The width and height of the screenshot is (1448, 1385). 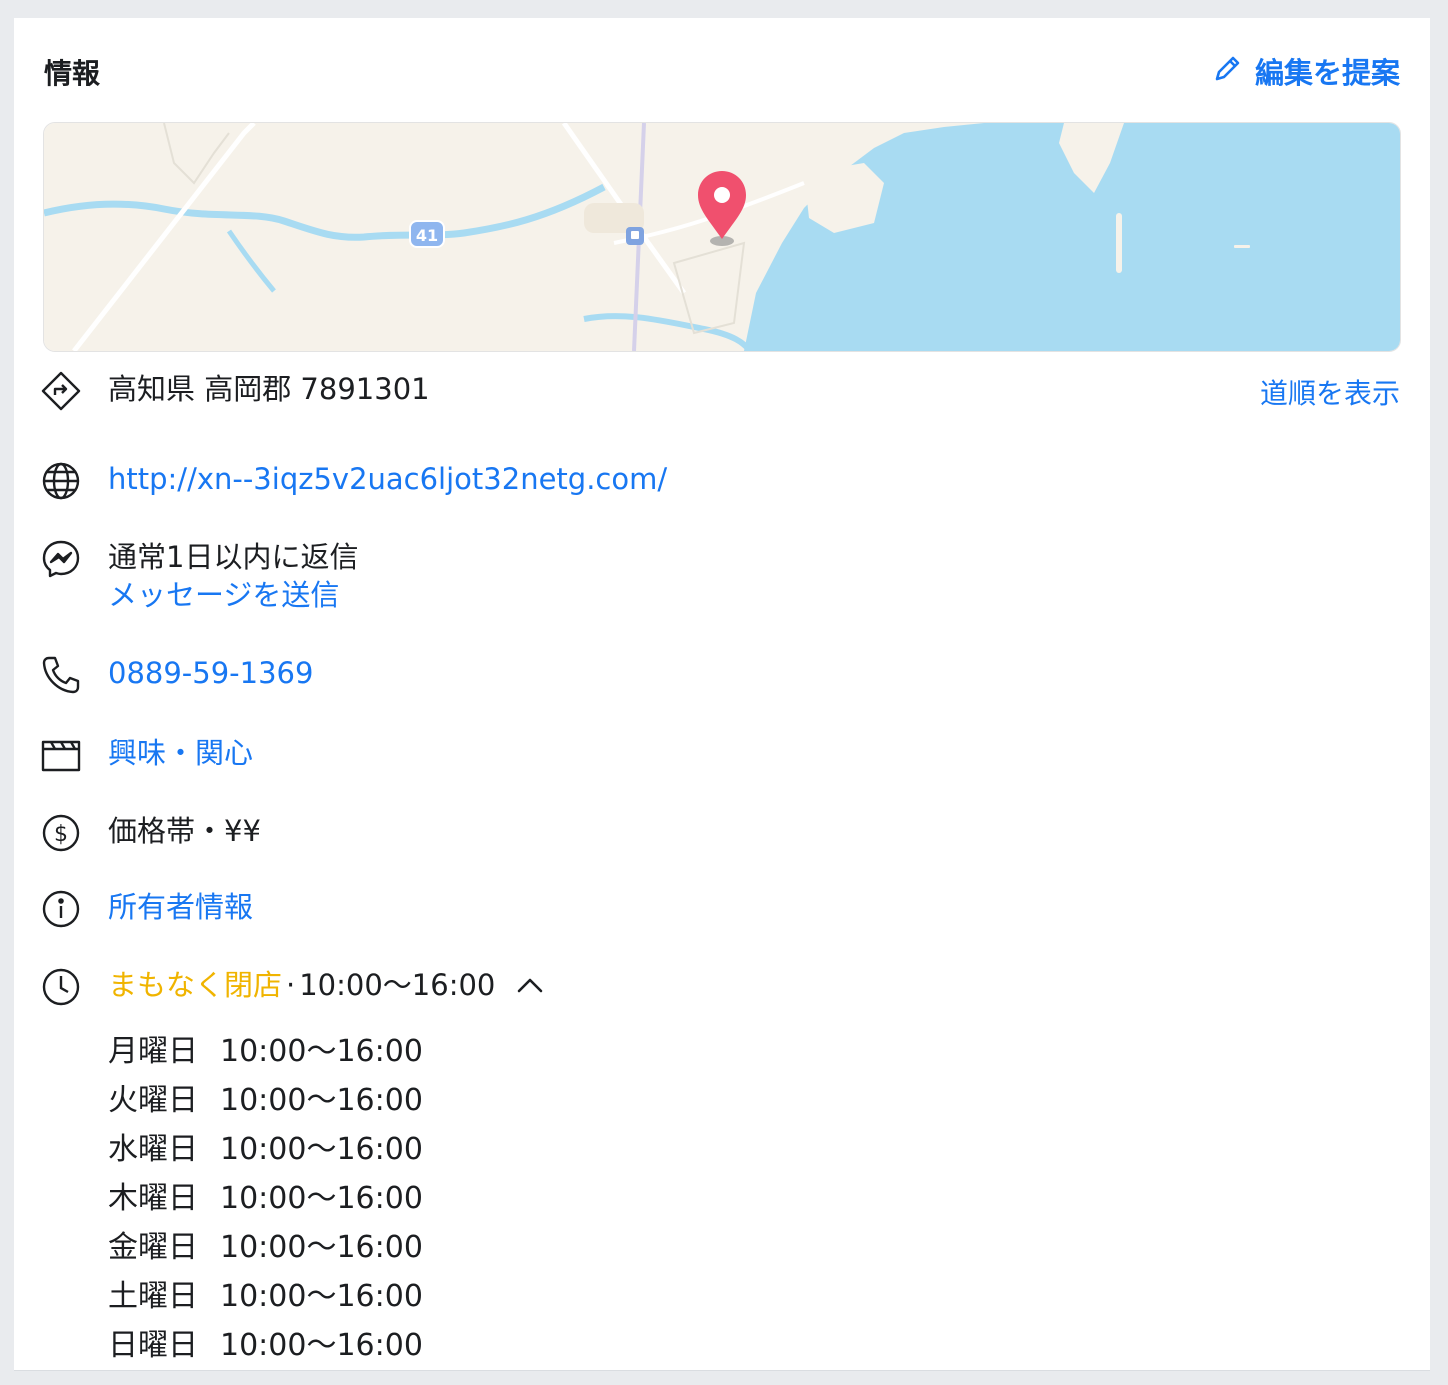 I want to click on messenger-row: 通常1日以内に返信 メッセージを送信, so click(x=199, y=576).